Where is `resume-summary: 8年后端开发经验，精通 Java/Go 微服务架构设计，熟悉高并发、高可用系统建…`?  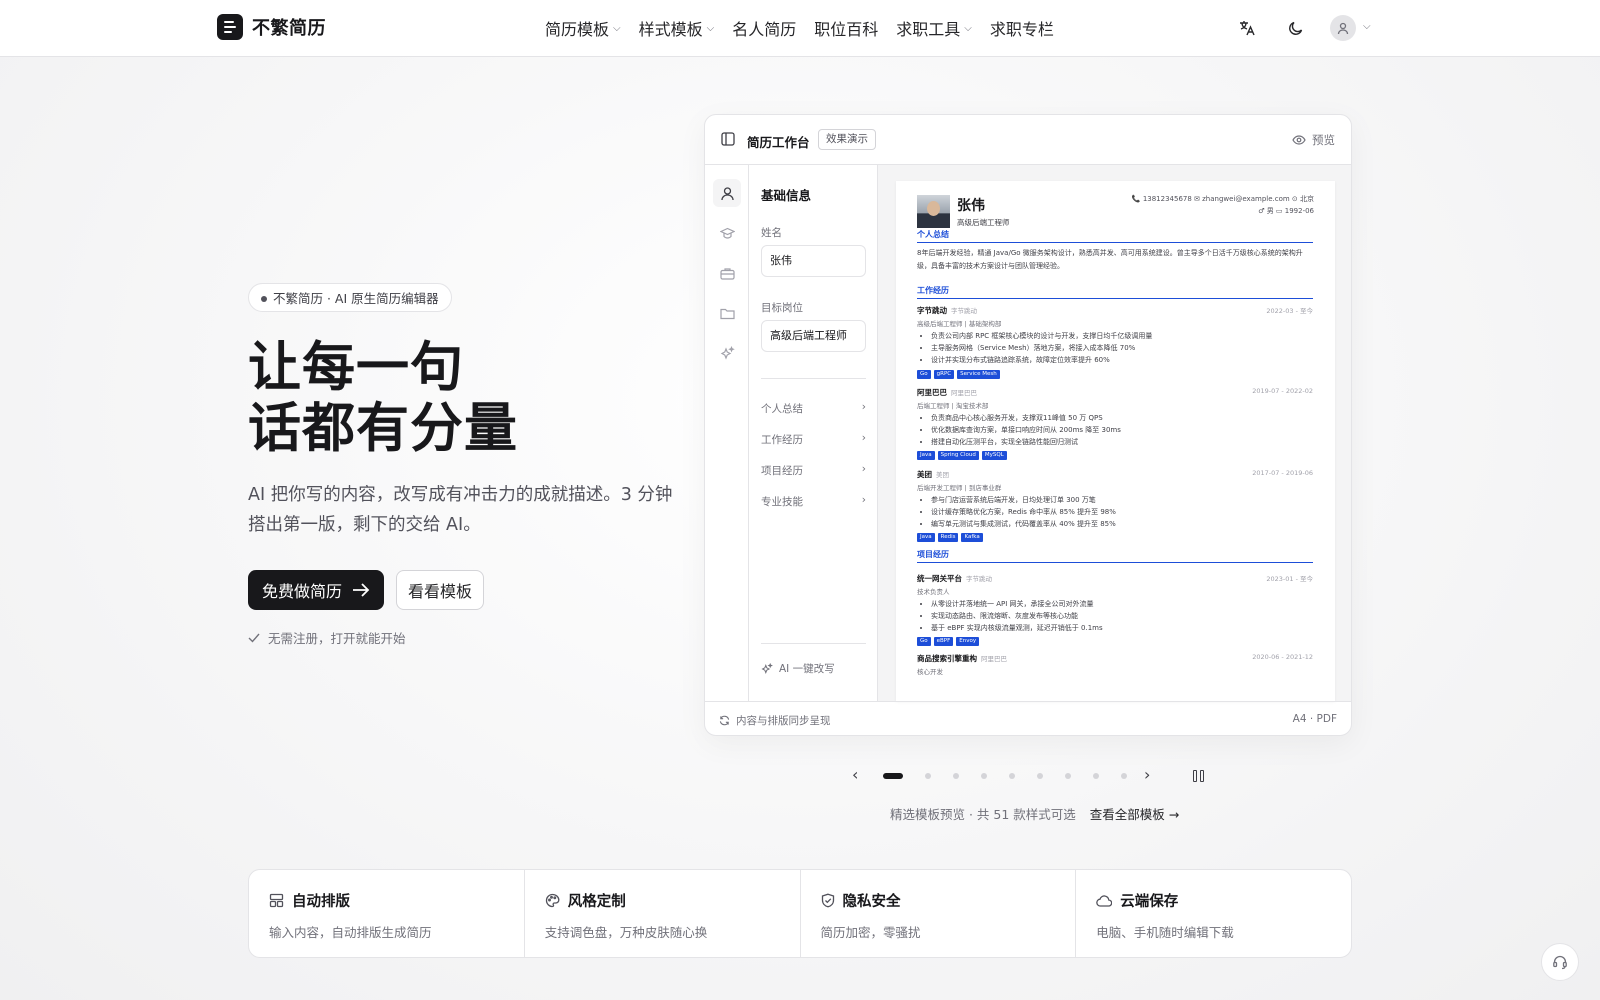
resume-summary: 8年后端开发经验，精通 Java/Go 微服务架构设计，熟悉高并发、高可用系统建… is located at coordinates (1110, 259).